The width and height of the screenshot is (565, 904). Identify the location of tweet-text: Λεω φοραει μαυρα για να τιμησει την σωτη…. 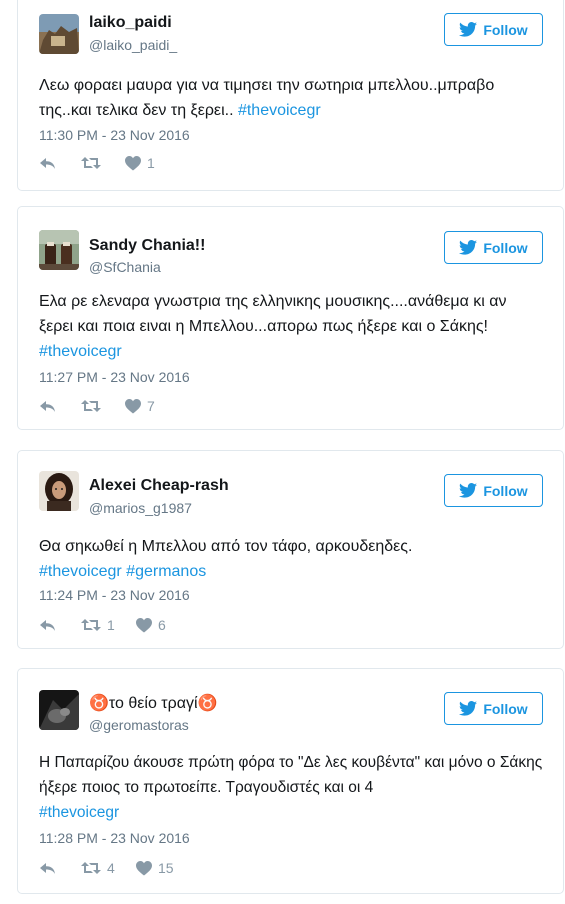
(292, 98).